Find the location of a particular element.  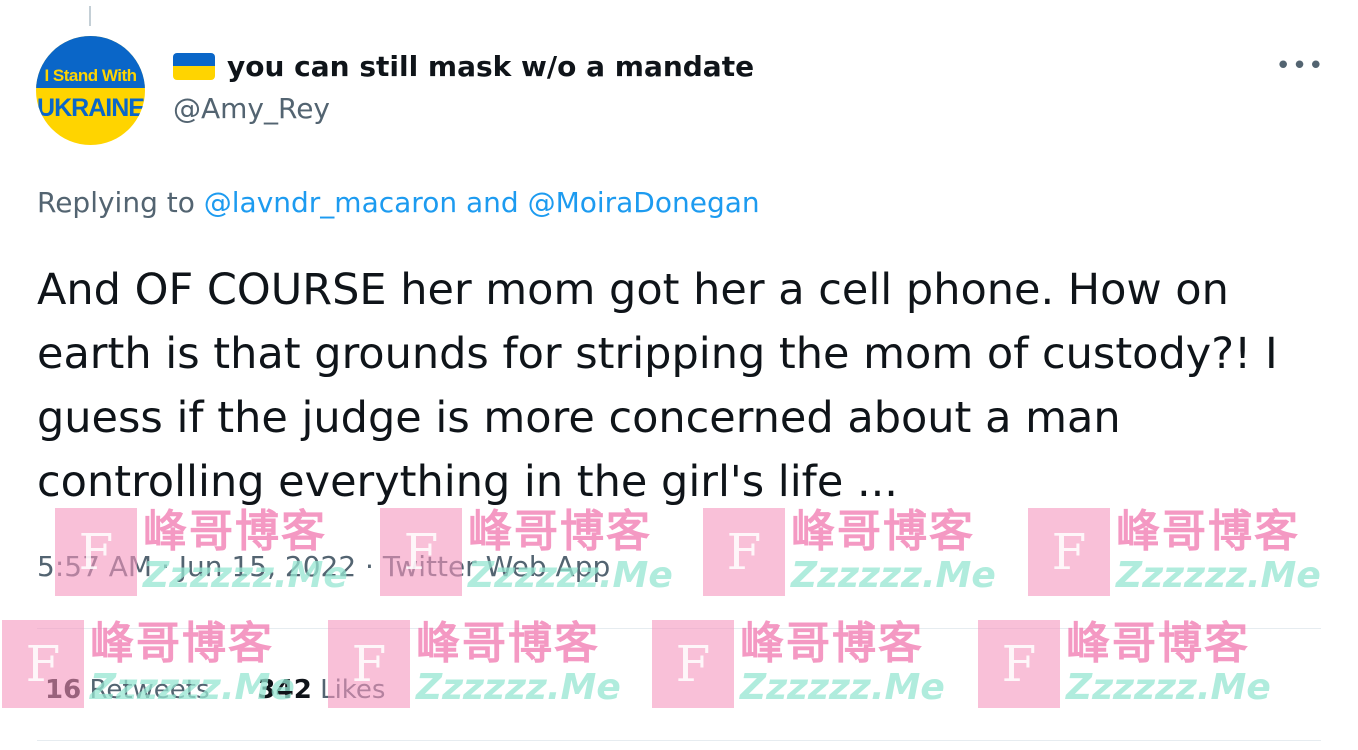

replying-to-prefix: Replying to is located at coordinates (120, 202).